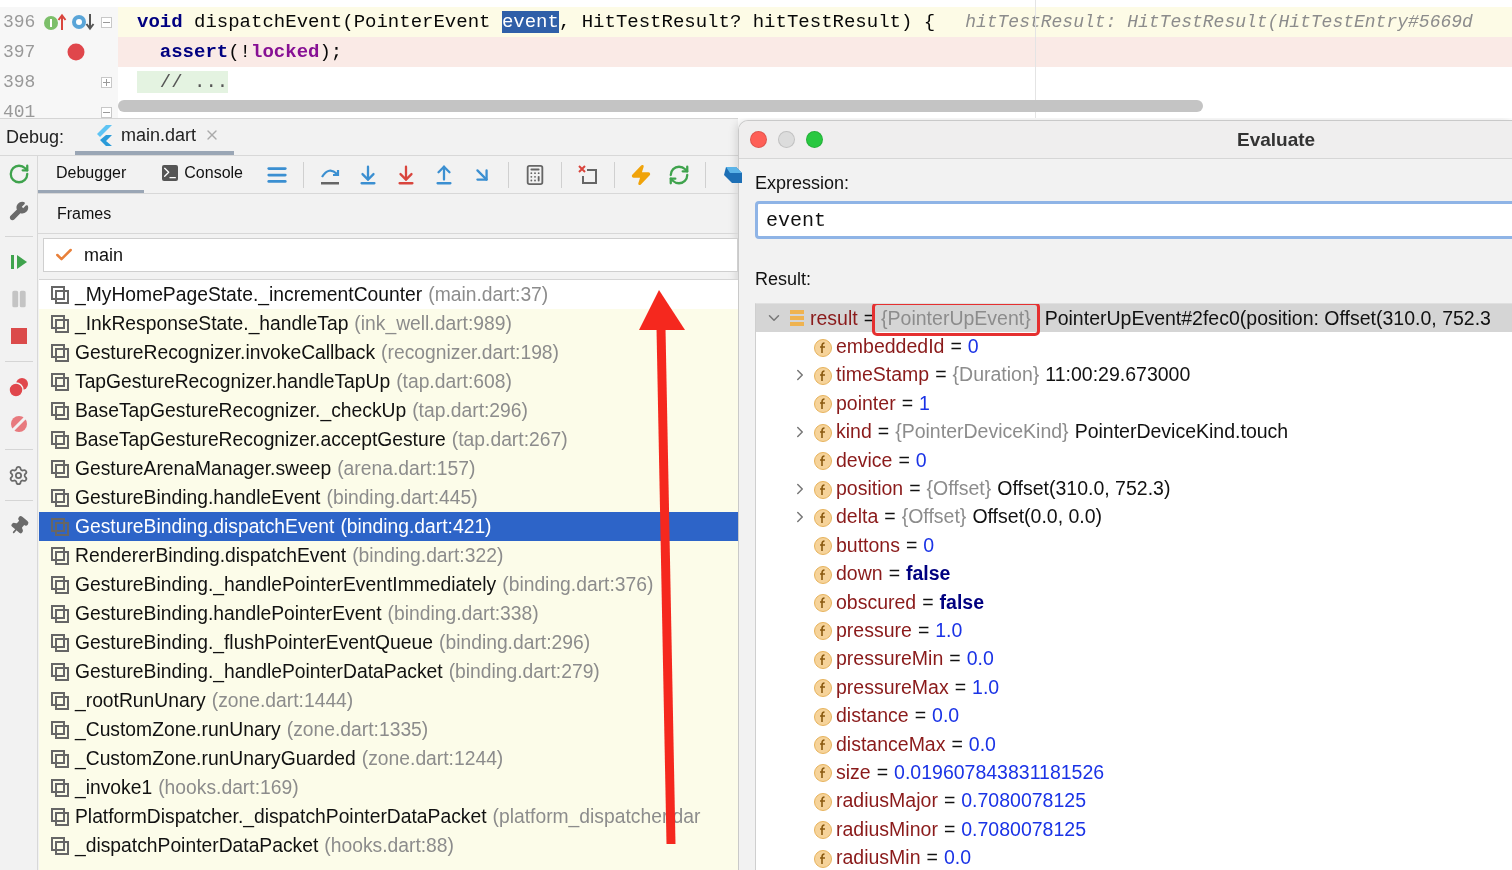 The height and width of the screenshot is (870, 1512). Describe the element at coordinates (784, 279) in the screenshot. I see `result-label: Result:` at that location.